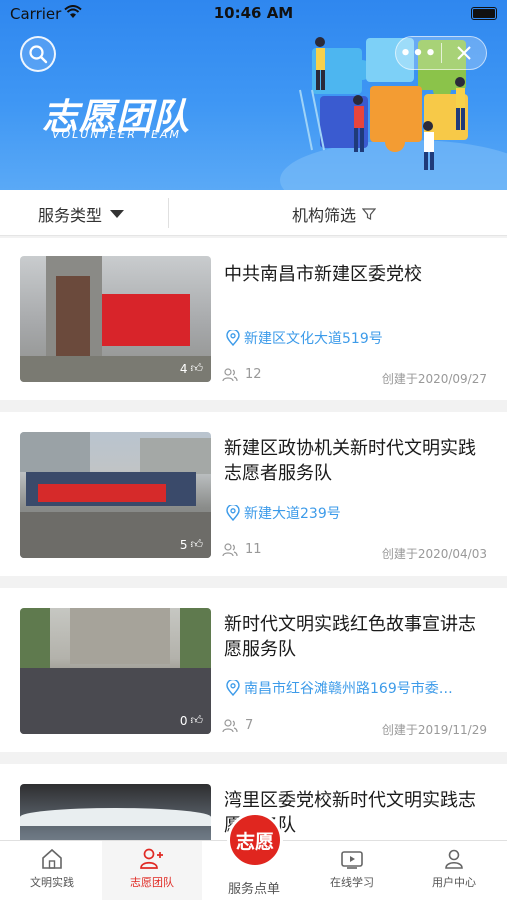  I want to click on close-icon, so click(464, 53).